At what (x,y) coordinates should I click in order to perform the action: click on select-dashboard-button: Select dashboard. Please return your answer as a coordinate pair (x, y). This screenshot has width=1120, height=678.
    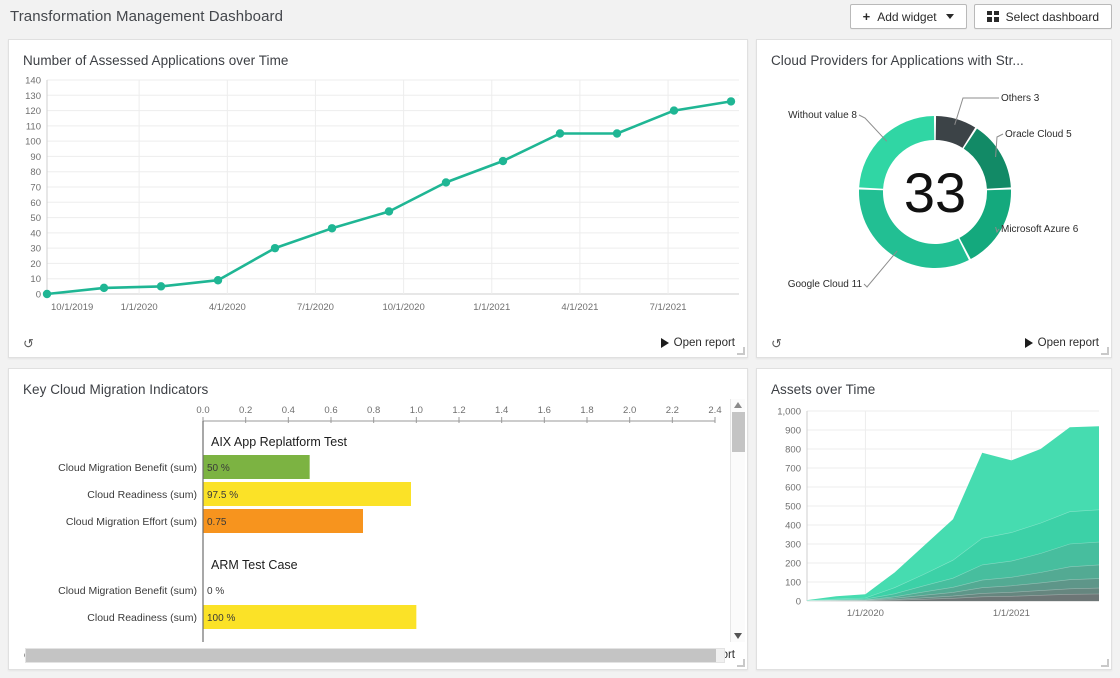
    Looking at the image, I should click on (1042, 16).